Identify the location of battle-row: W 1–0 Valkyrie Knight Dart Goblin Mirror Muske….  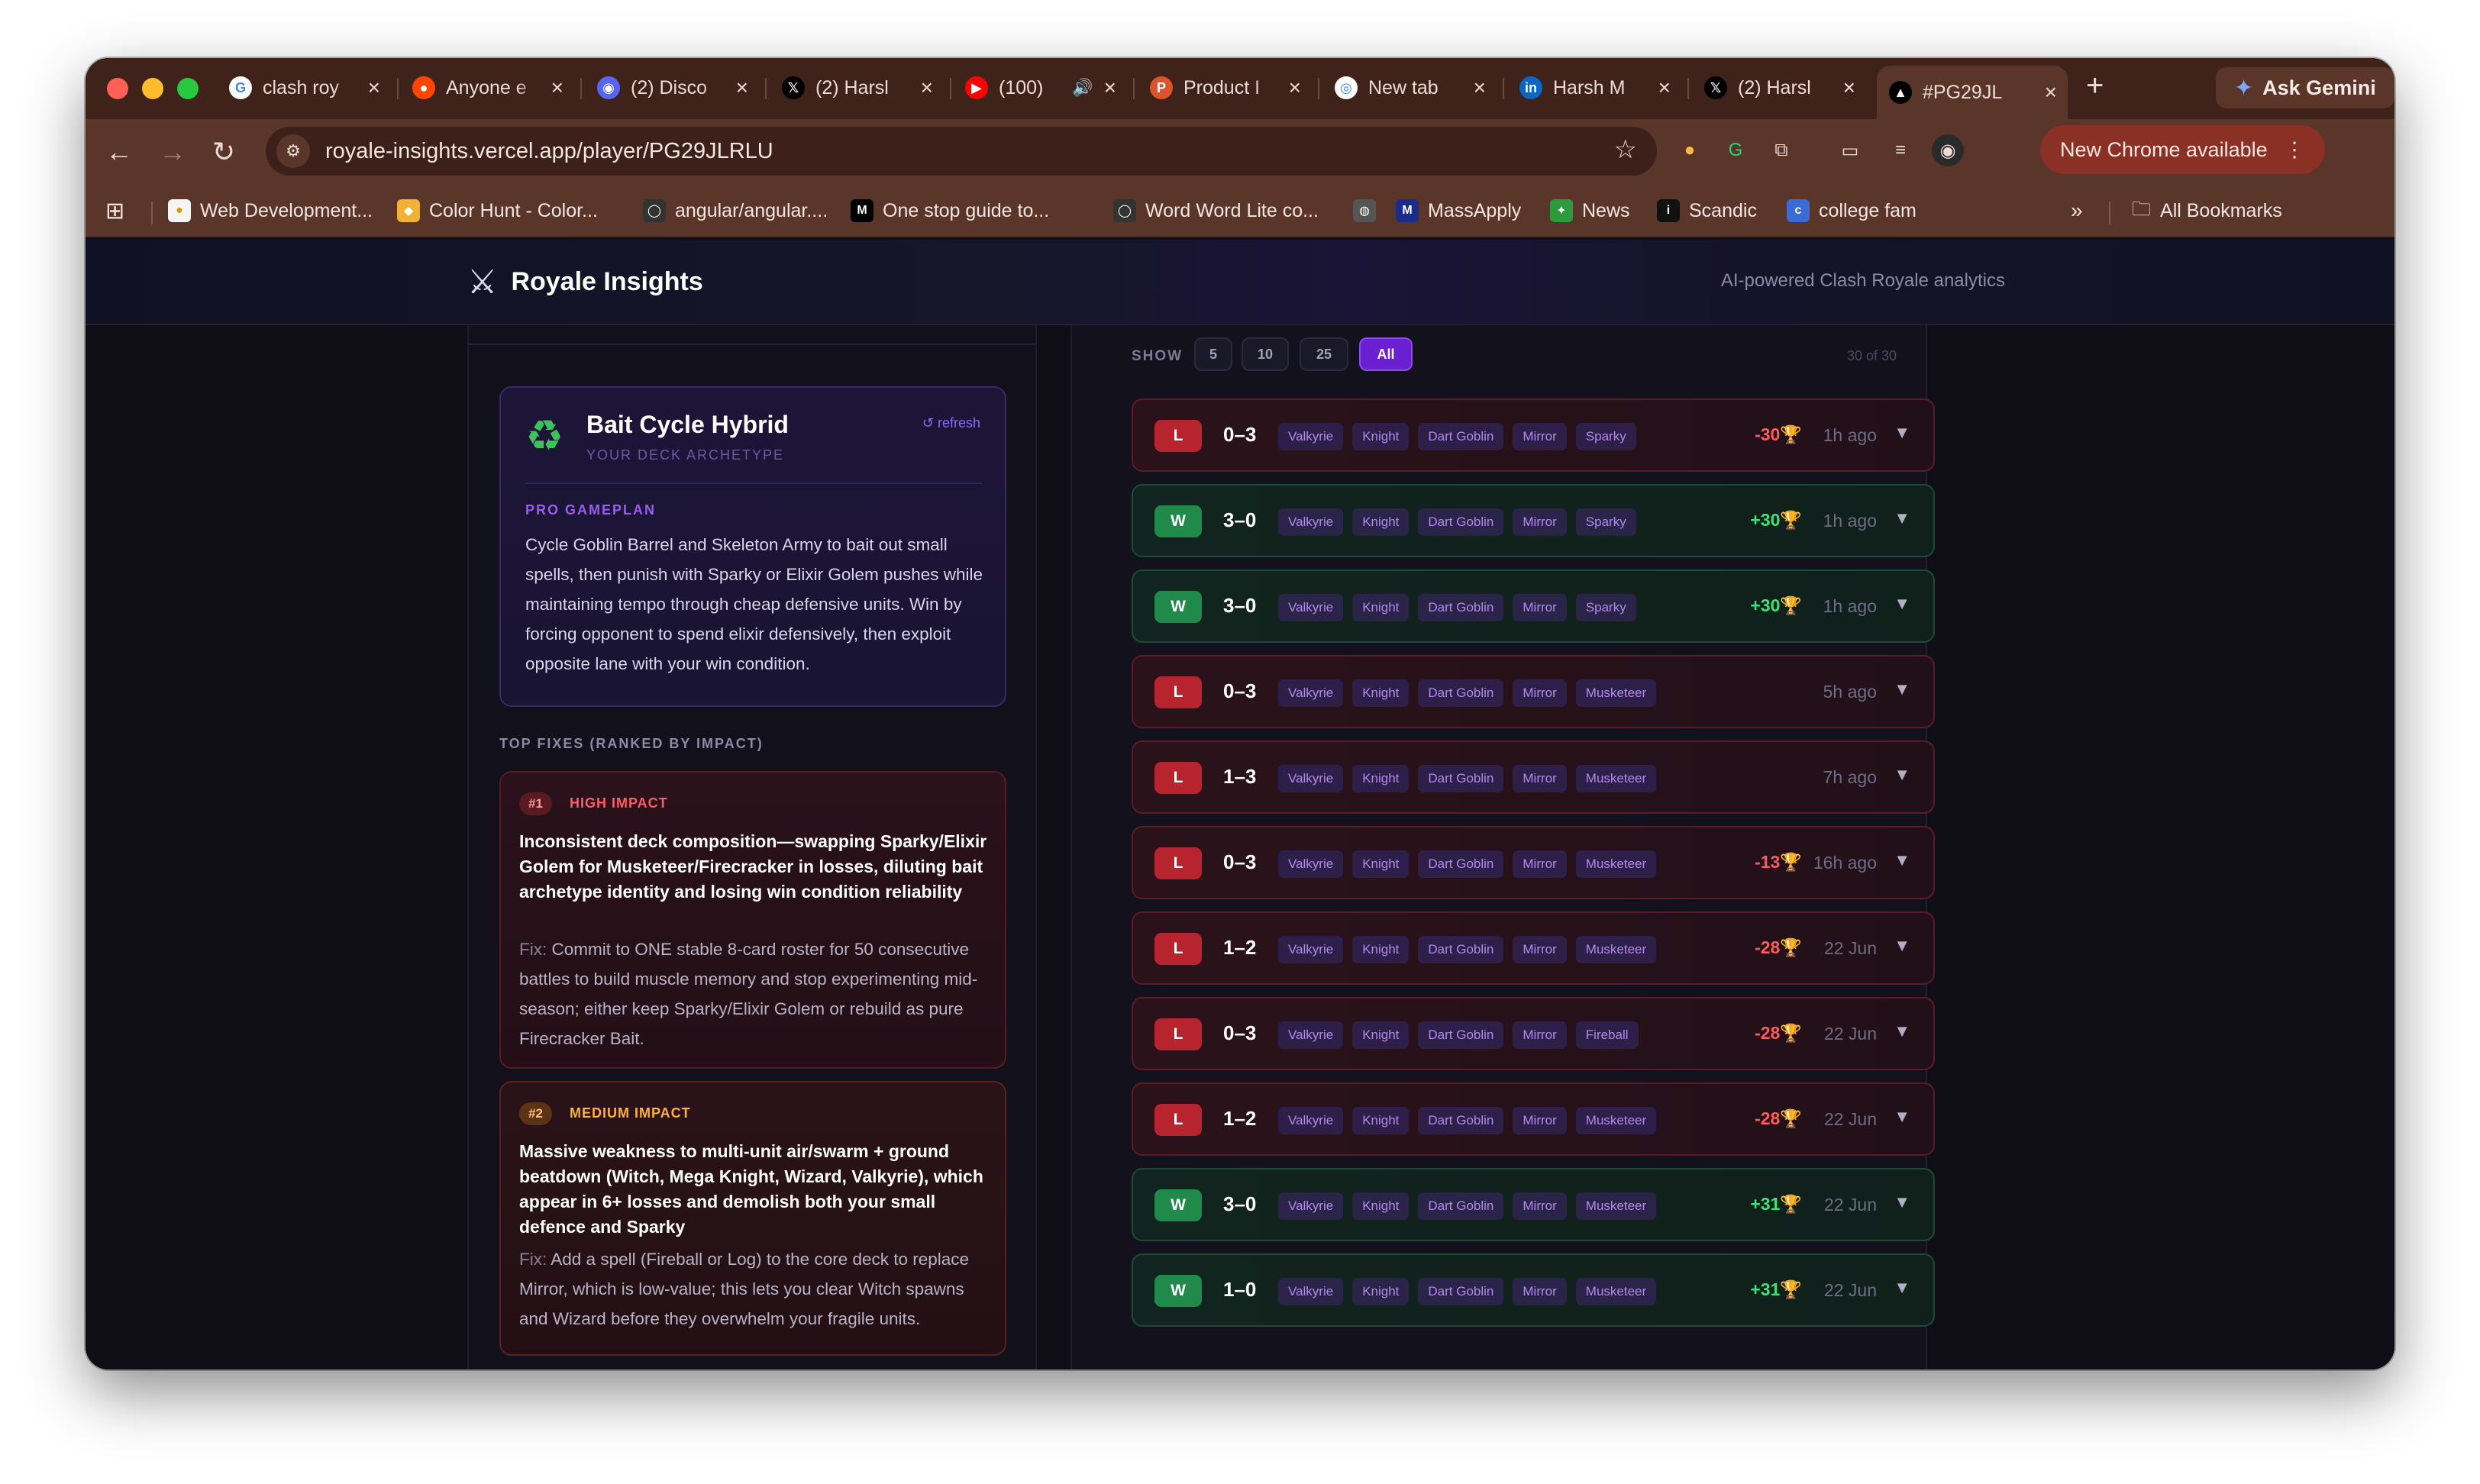
(1533, 1290).